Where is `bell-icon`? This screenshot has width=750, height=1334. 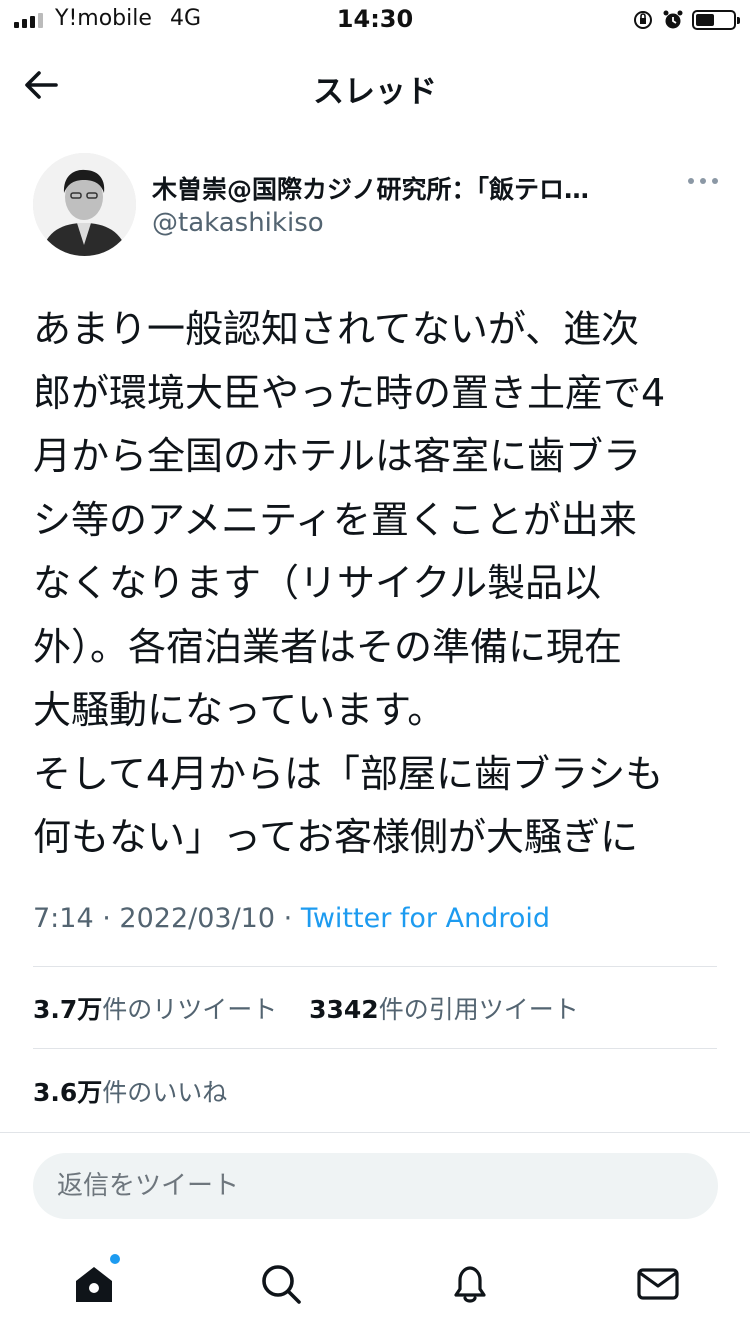 bell-icon is located at coordinates (470, 1284).